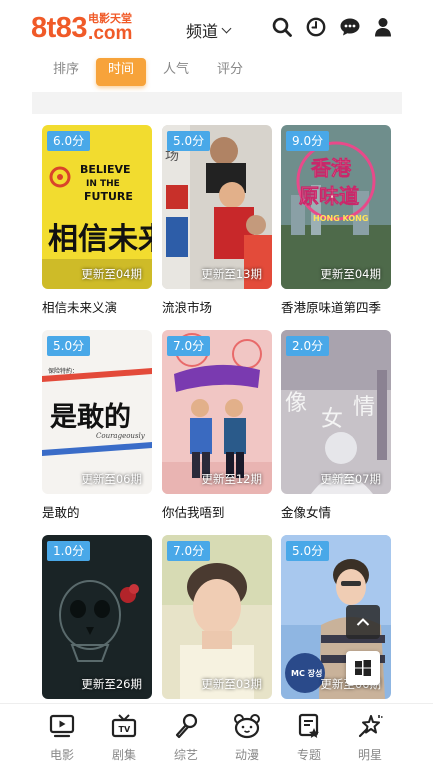  Describe the element at coordinates (202, 31) in the screenshot. I see `channel-label: 频道` at that location.